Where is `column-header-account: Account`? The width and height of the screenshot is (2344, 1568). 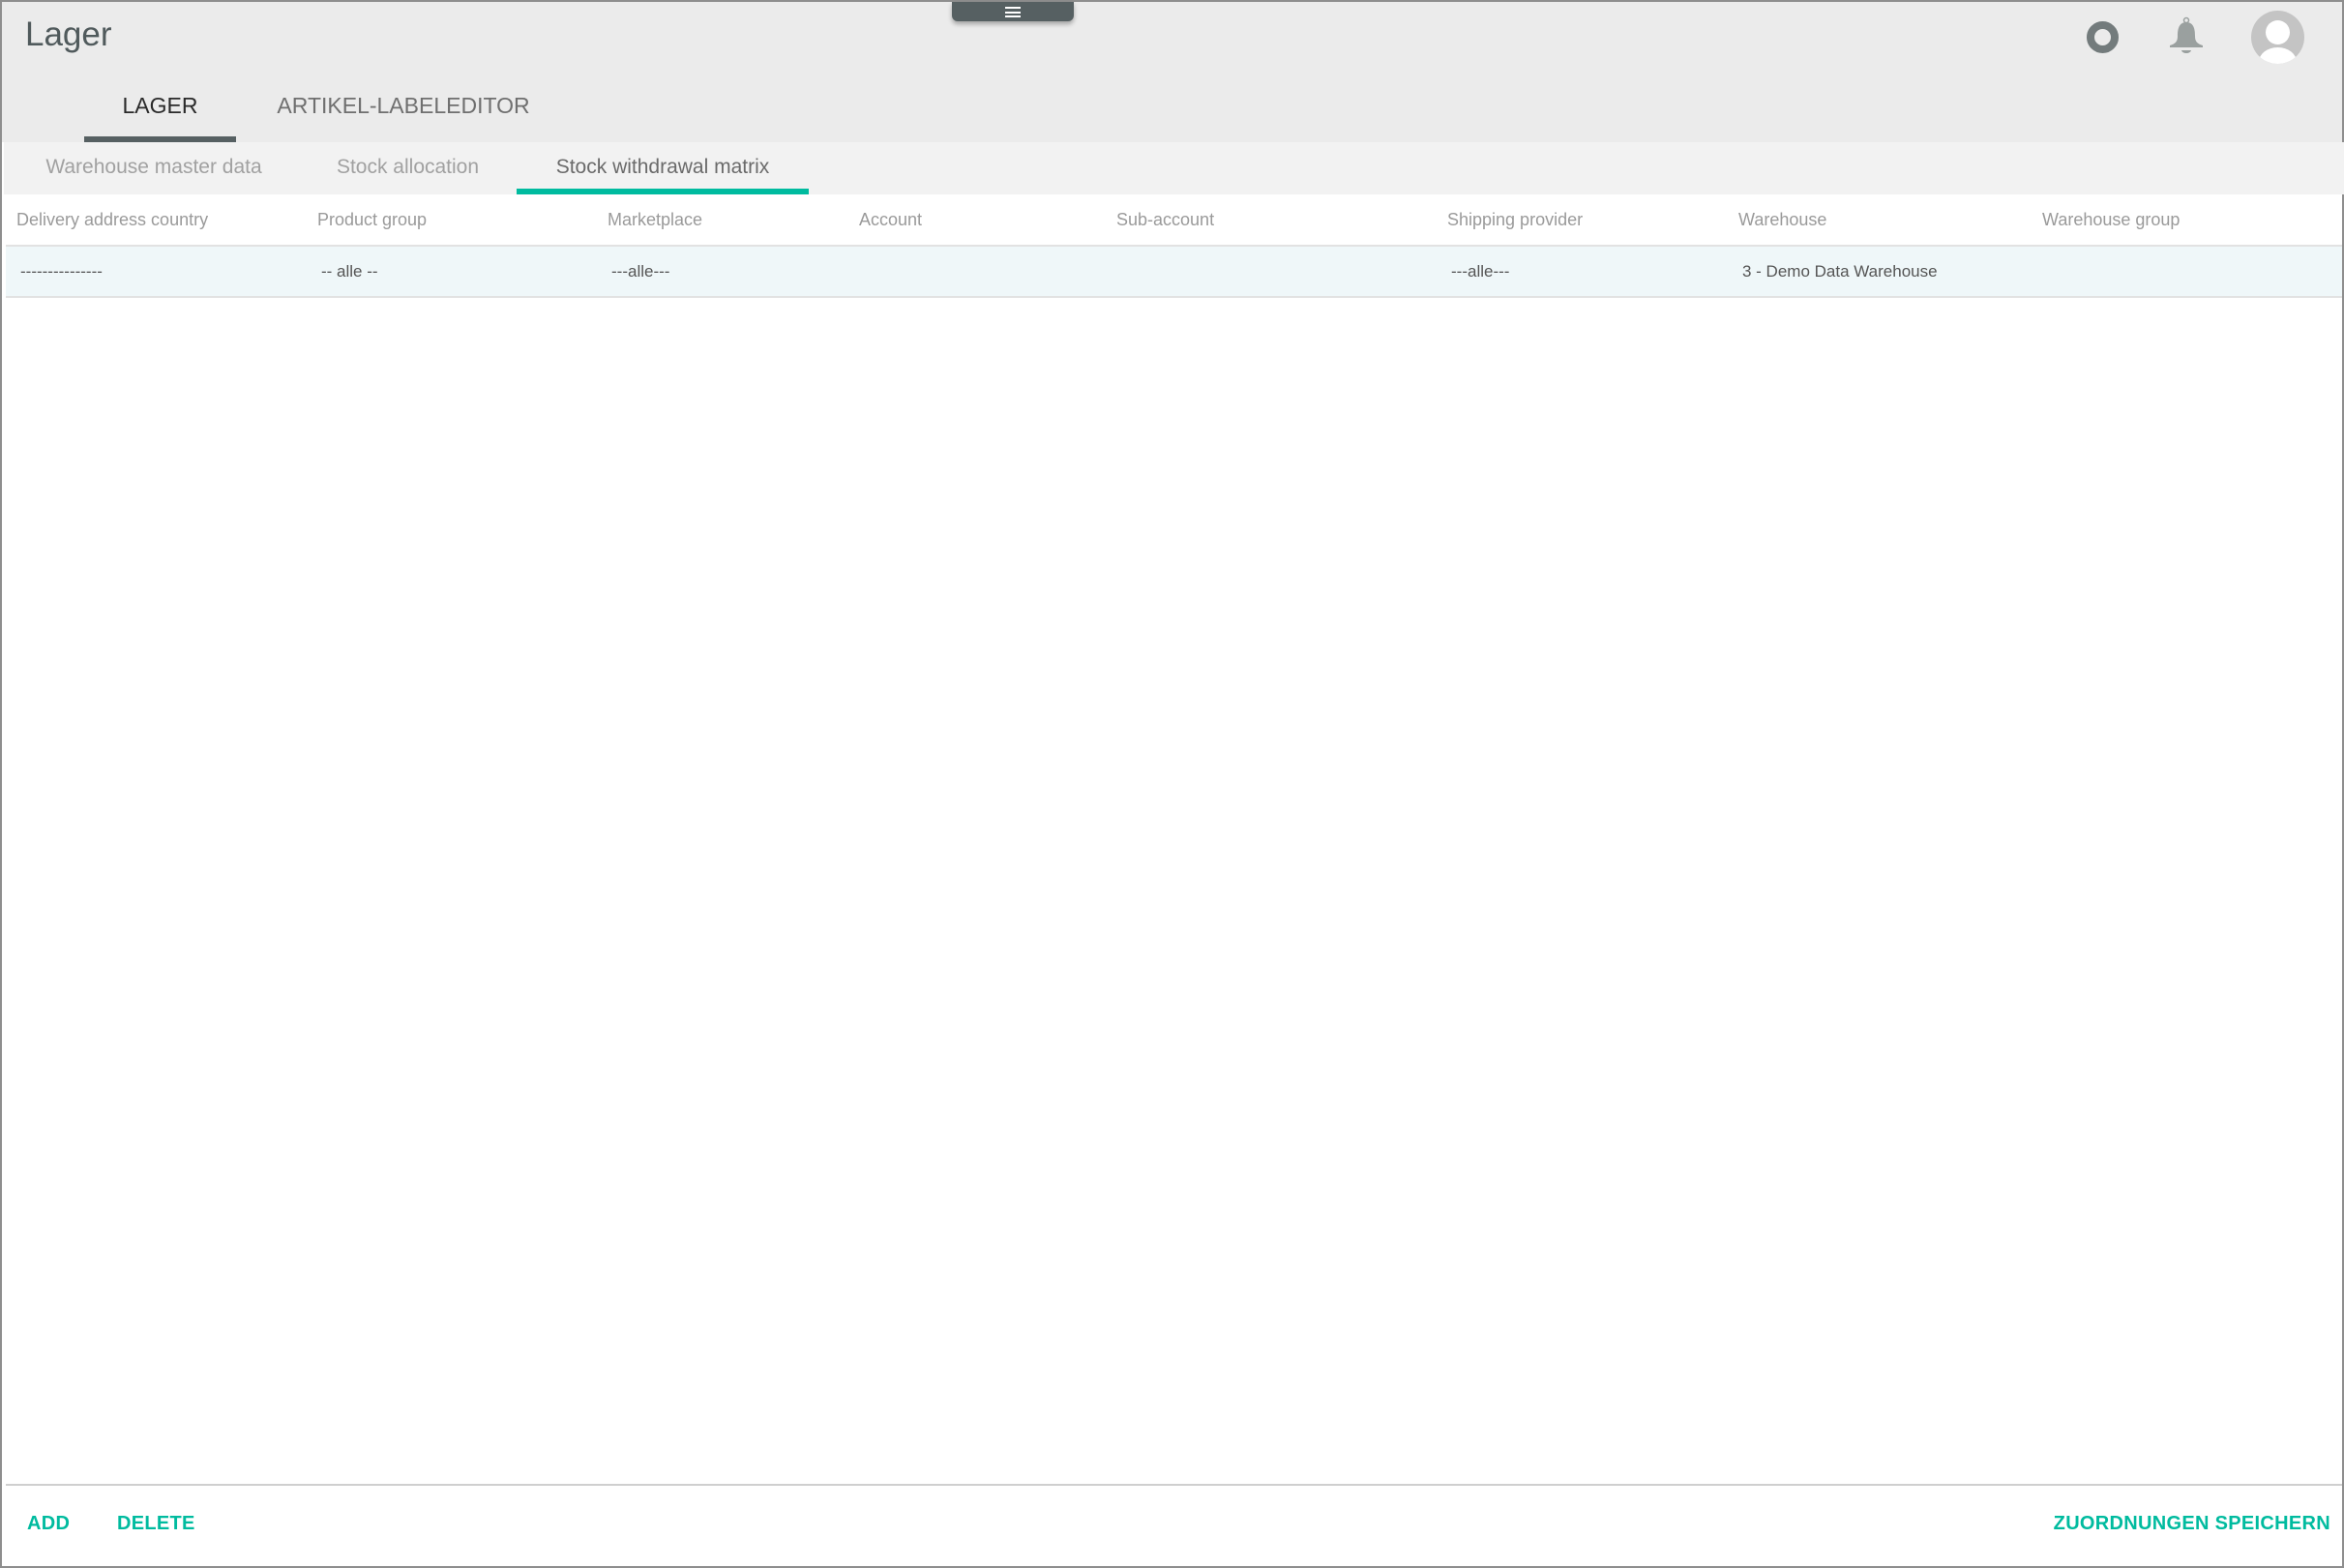
column-header-account: Account is located at coordinates (890, 220).